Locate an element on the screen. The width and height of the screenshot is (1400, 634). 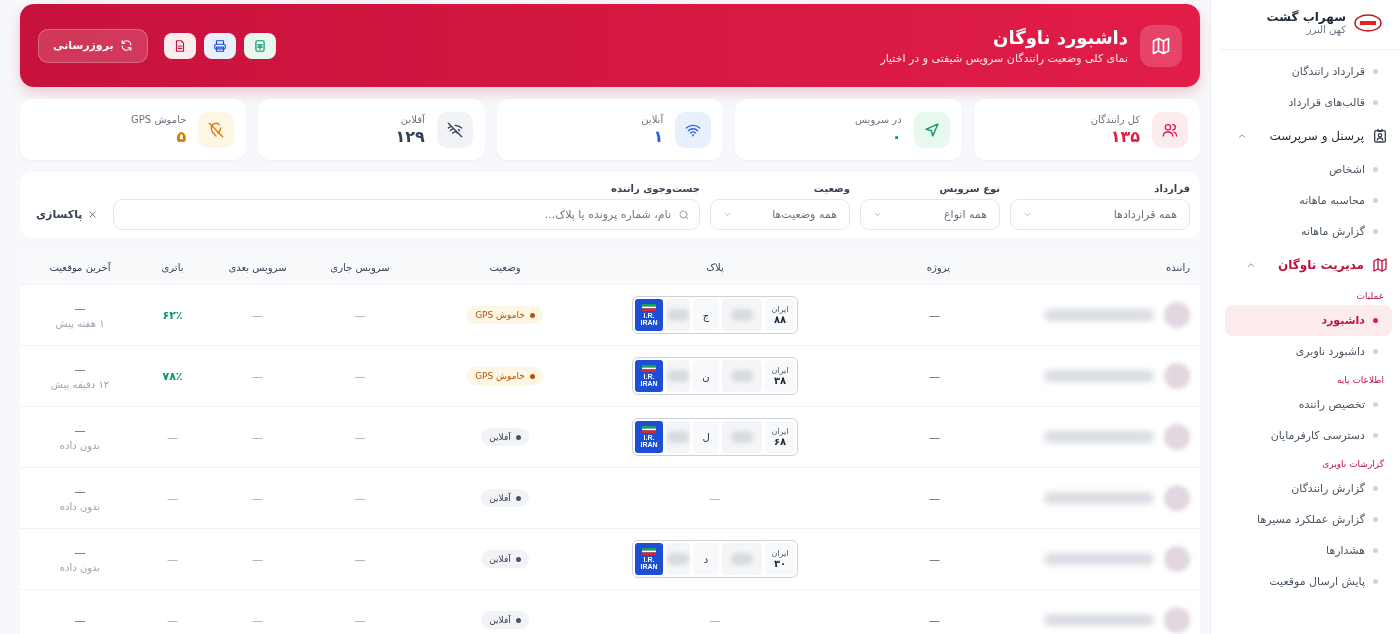
last-seen: بدون داده is located at coordinates (80, 506).